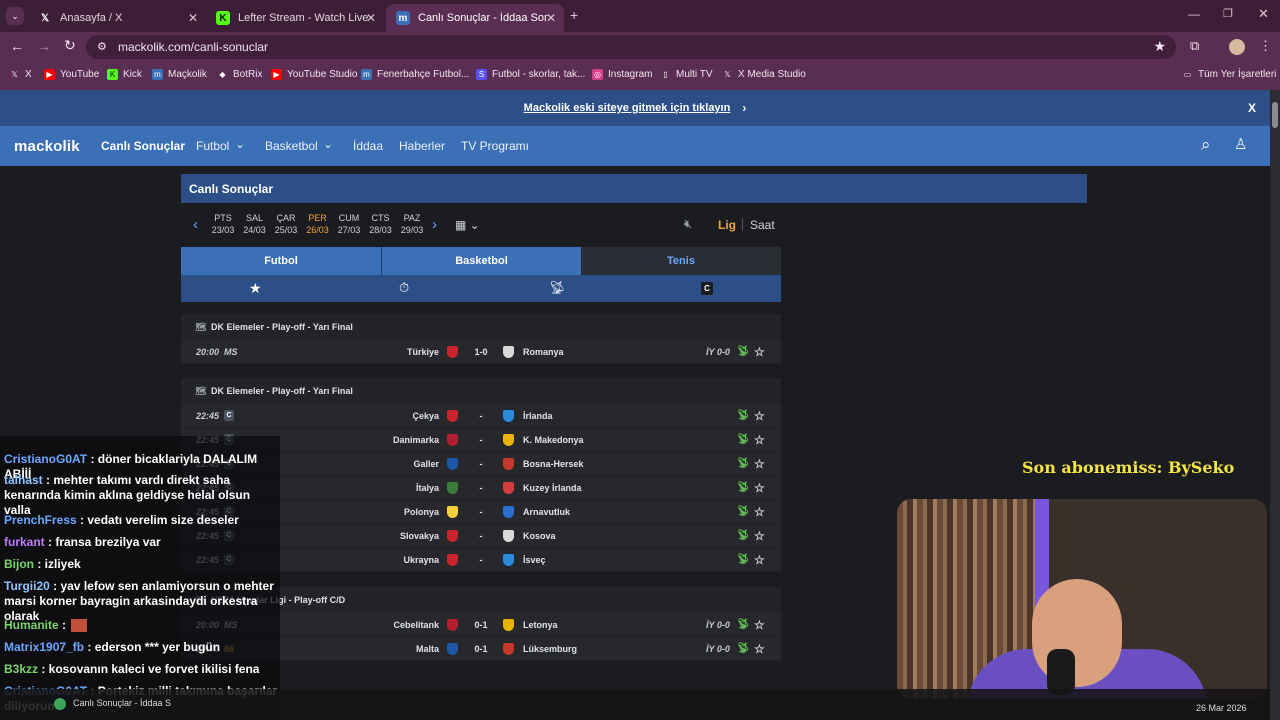 The width and height of the screenshot is (1280, 720). I want to click on away-team: Kuzey İrlanda, so click(552, 488).